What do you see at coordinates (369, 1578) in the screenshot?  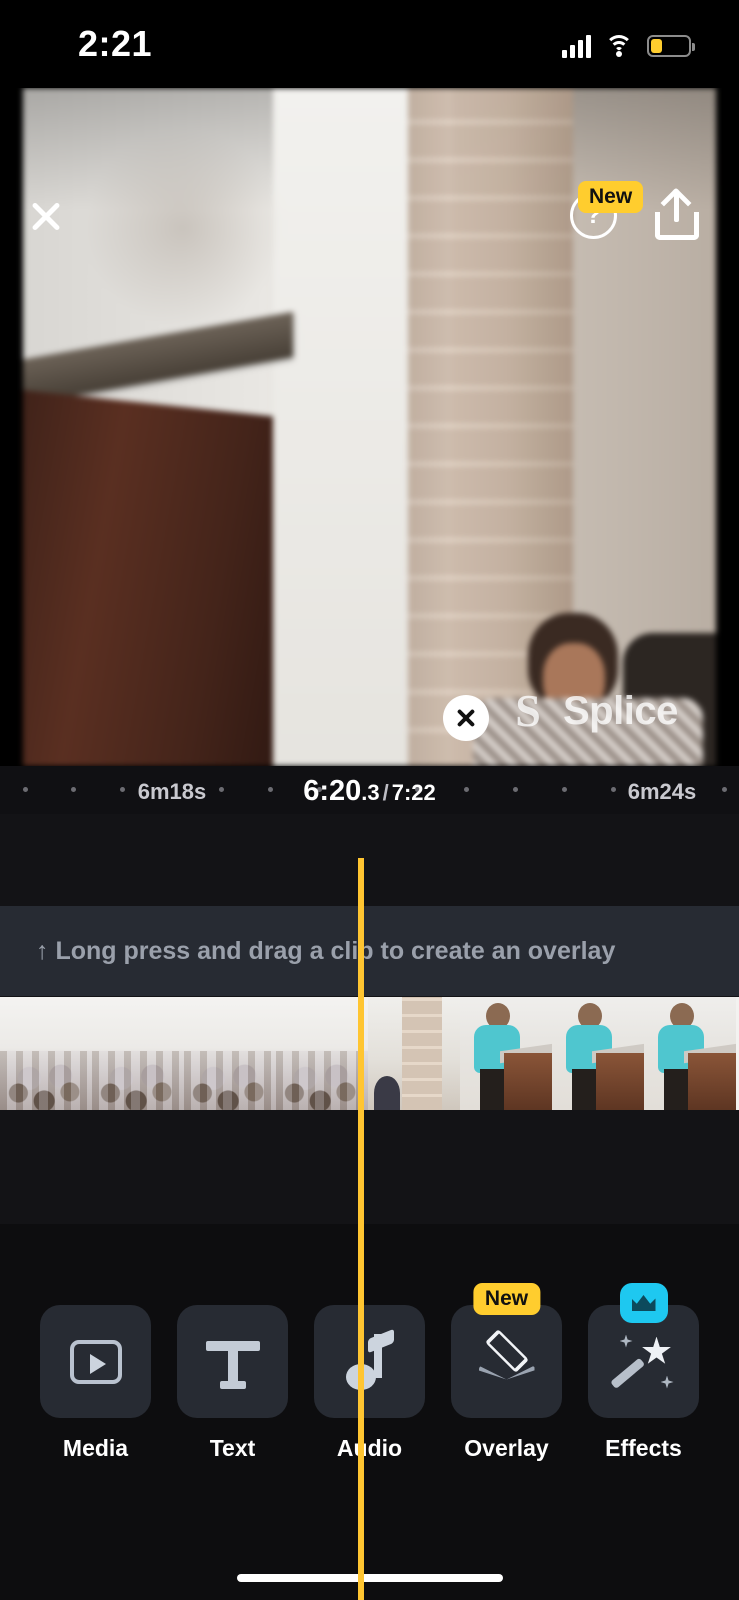 I see `home-indicator` at bounding box center [369, 1578].